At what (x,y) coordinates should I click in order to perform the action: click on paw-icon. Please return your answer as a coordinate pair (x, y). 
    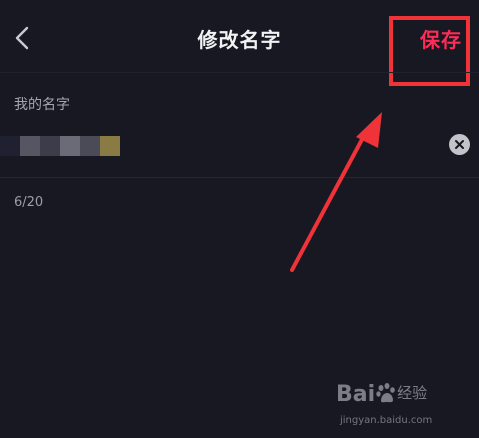
    Looking at the image, I should click on (385, 393).